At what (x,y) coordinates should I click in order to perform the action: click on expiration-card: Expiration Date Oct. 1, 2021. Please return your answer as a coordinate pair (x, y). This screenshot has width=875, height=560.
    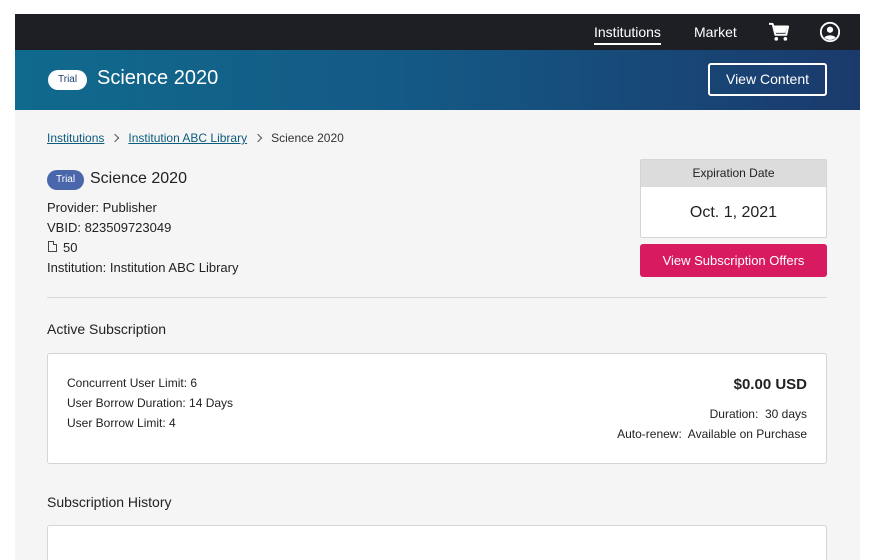
    Looking at the image, I should click on (733, 198).